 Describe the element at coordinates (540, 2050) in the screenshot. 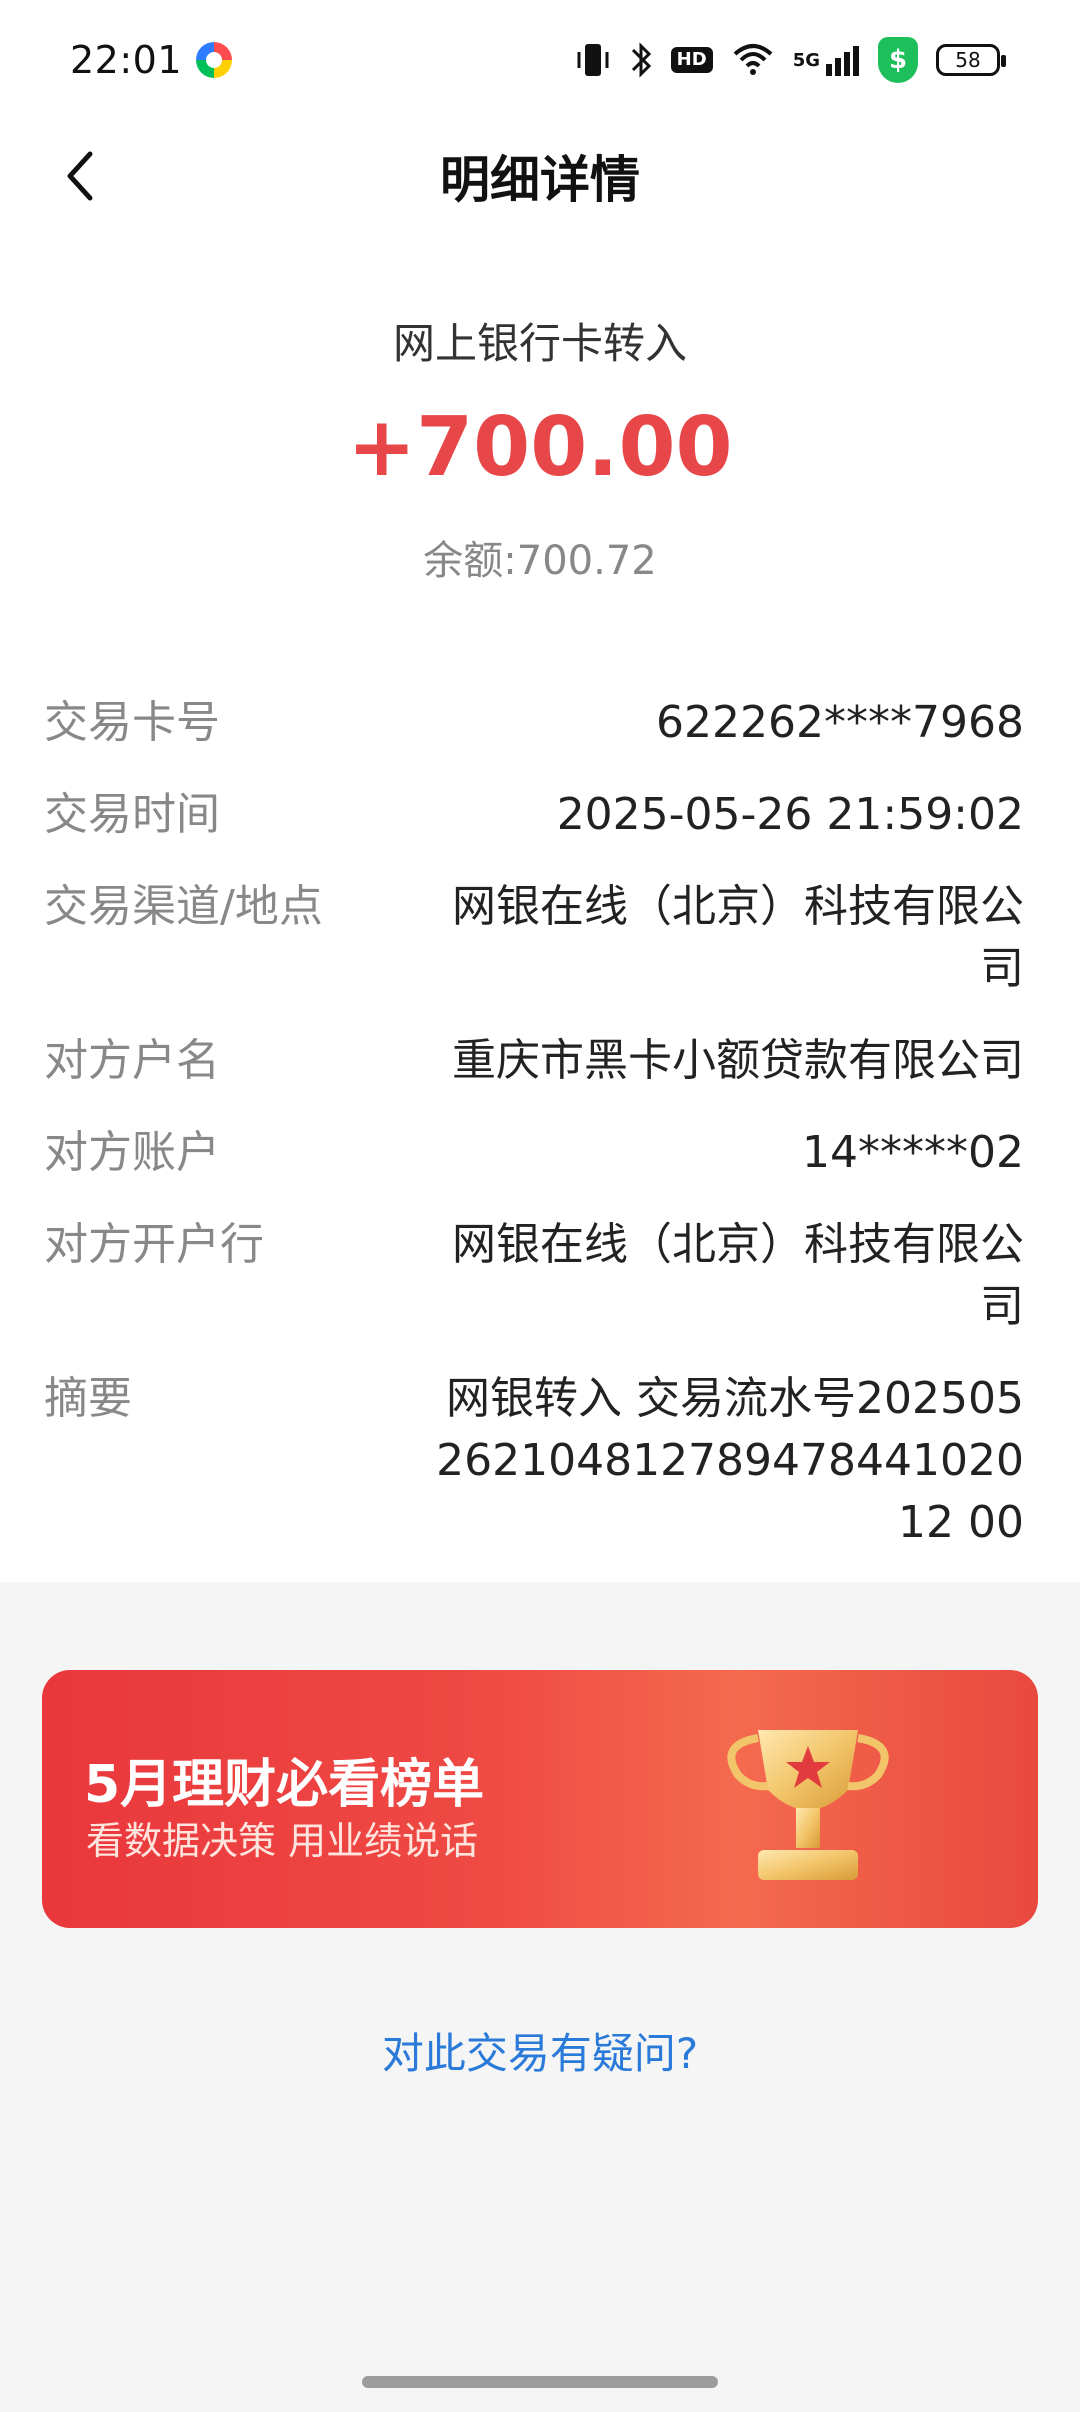

I see `transaction-question-link: 对此交易有疑问?` at that location.